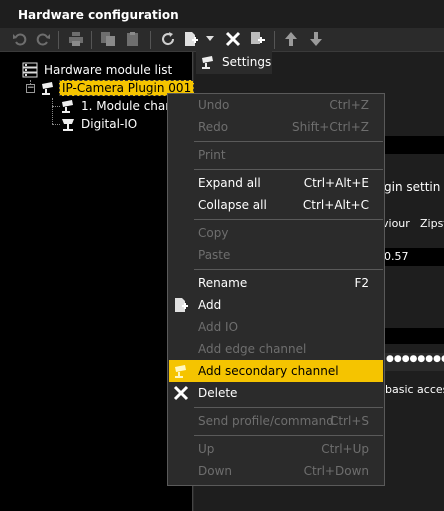 The height and width of the screenshot is (511, 444). Describe the element at coordinates (276, 393) in the screenshot. I see `menu-item-delete: Delete` at that location.